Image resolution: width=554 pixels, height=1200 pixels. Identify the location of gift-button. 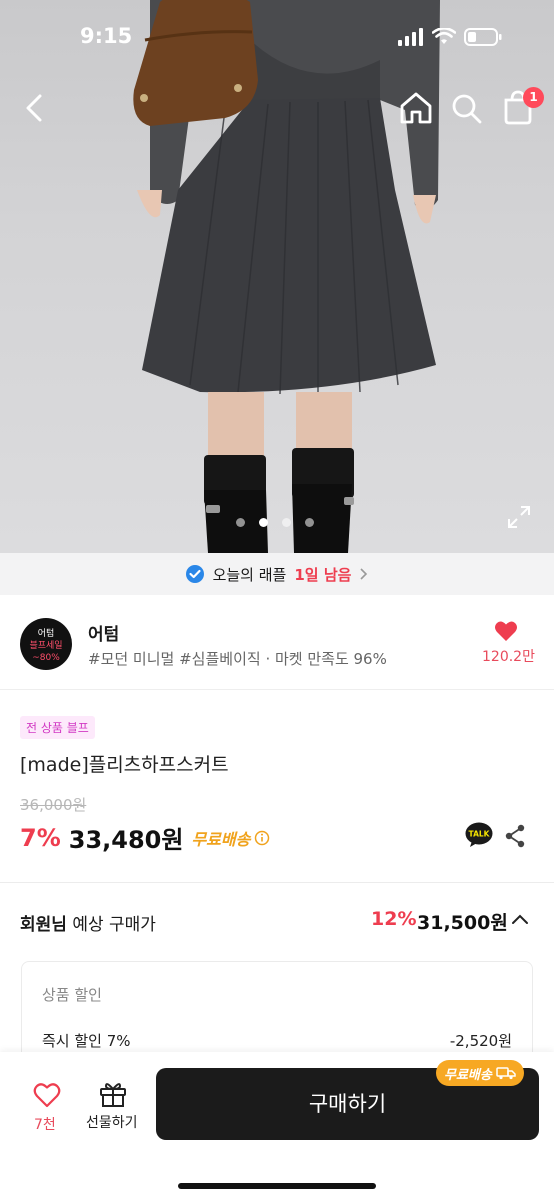
(113, 1096).